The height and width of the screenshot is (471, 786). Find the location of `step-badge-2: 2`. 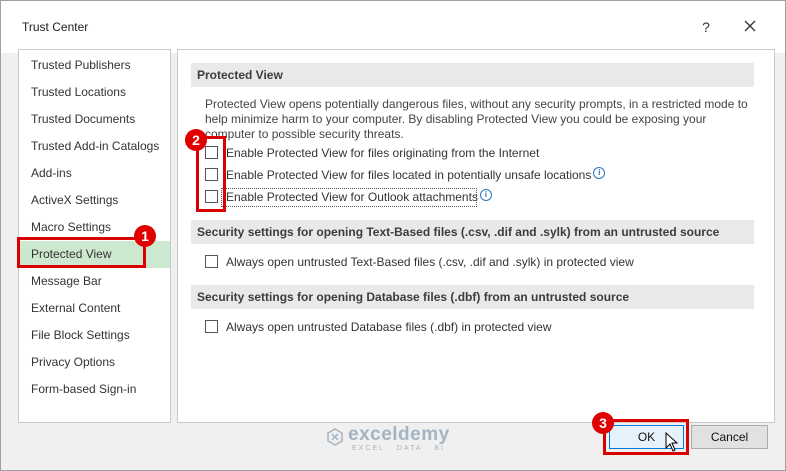

step-badge-2: 2 is located at coordinates (196, 140).